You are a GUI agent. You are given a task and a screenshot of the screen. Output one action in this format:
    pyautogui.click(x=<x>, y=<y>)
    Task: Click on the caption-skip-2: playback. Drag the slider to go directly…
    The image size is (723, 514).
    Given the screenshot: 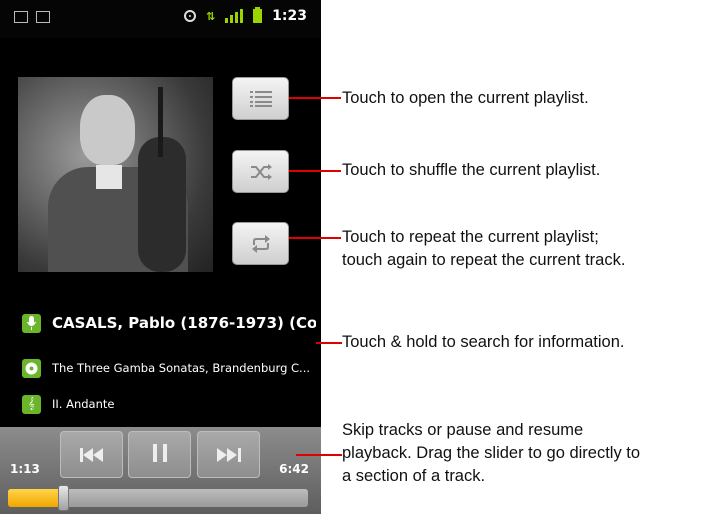 What is the action you would take?
    pyautogui.click(x=491, y=453)
    